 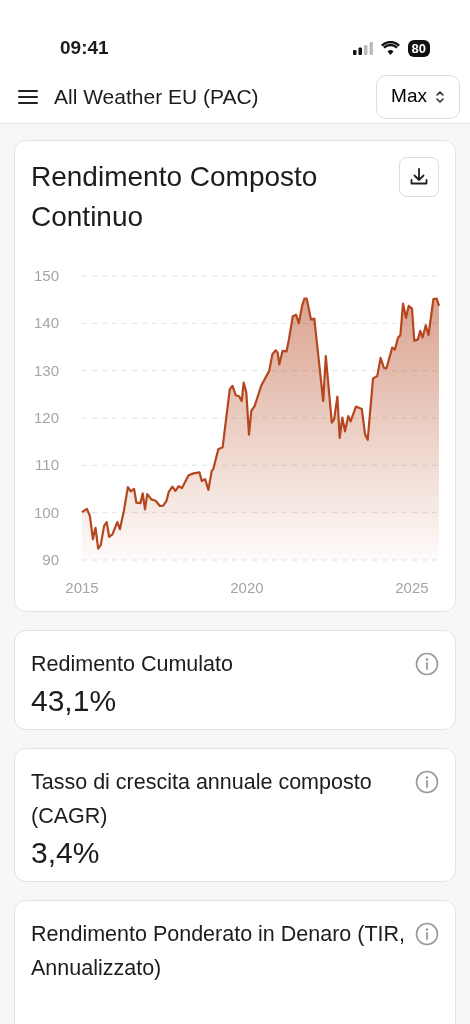 What do you see at coordinates (202, 799) in the screenshot?
I see `metric-label: Tasso di crescita annuale composto (CAGR)` at bounding box center [202, 799].